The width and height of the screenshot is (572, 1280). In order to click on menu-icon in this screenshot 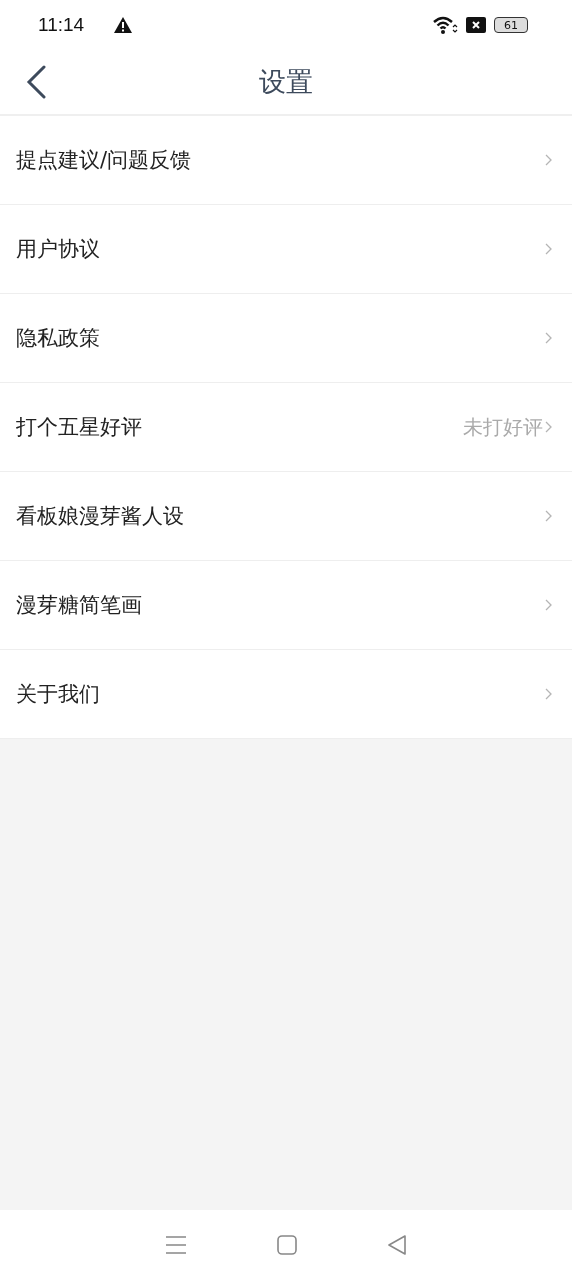, I will do `click(176, 1245)`.